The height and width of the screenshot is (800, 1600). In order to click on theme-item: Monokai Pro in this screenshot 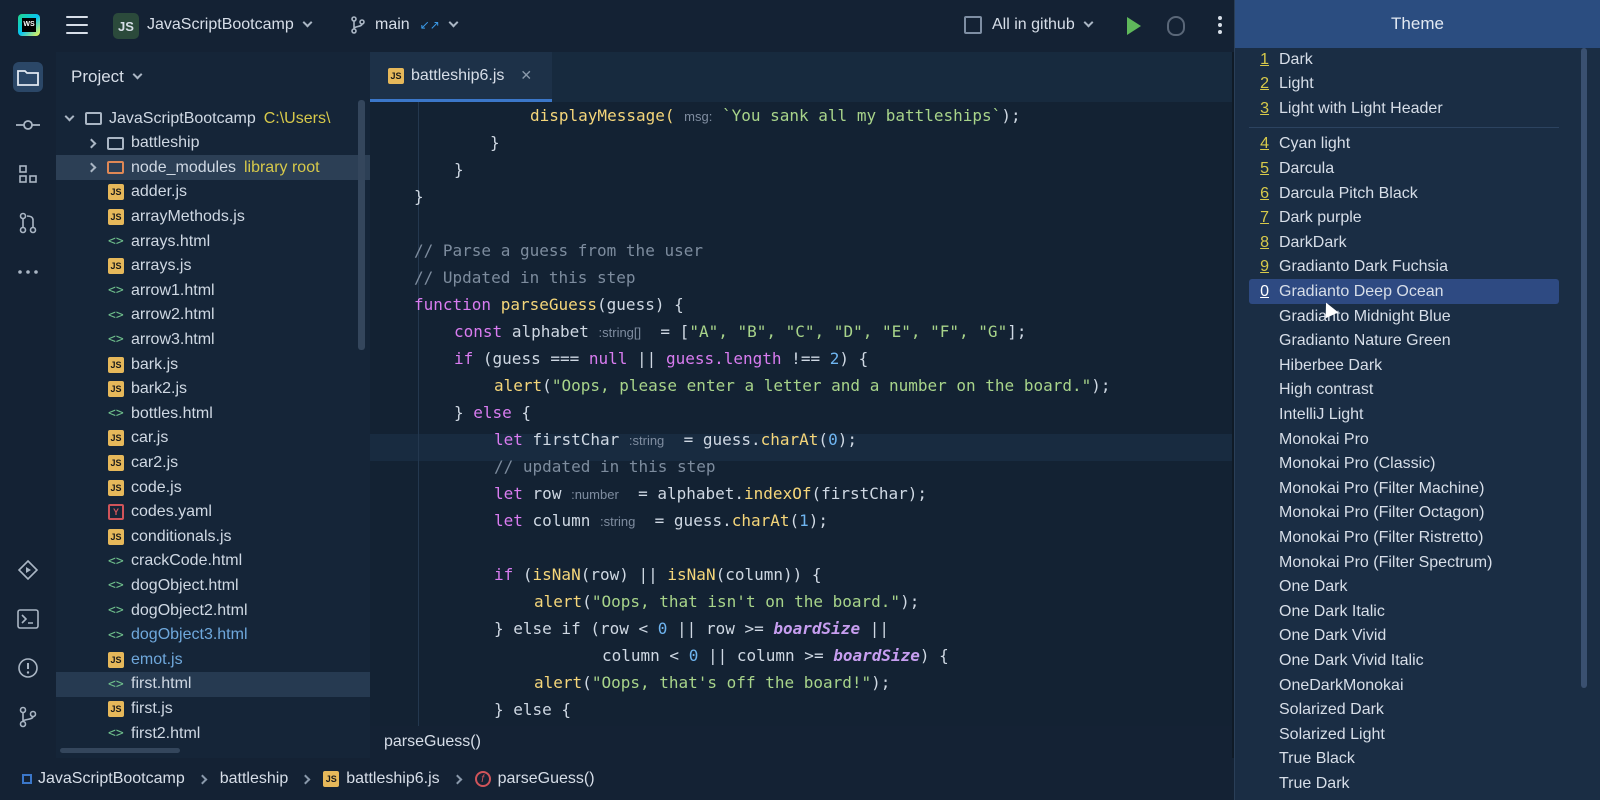, I will do `click(1404, 439)`.